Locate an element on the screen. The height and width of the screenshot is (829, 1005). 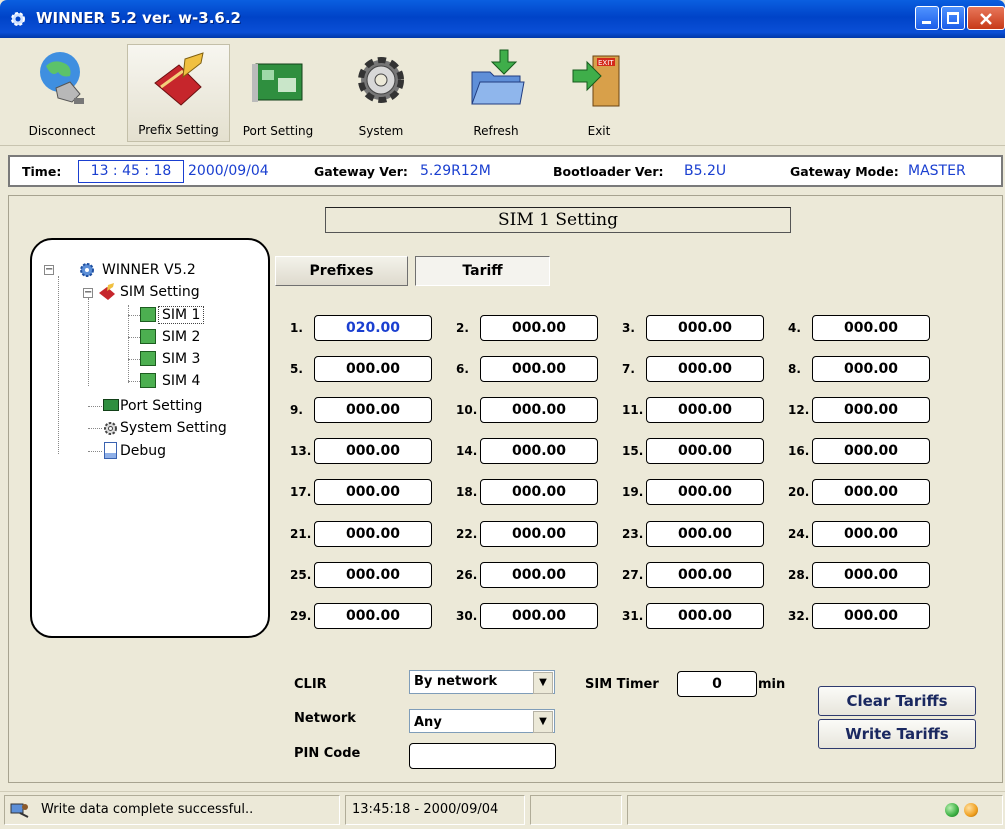
tariff-number-label: 3. is located at coordinates (628, 328).